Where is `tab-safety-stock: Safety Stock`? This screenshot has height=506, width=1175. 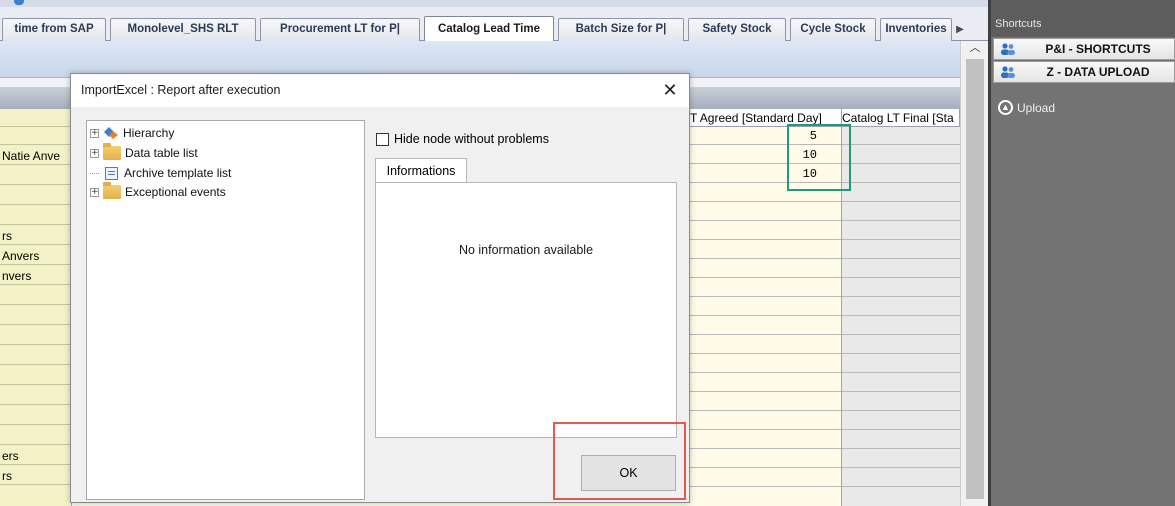
tab-safety-stock: Safety Stock is located at coordinates (737, 29).